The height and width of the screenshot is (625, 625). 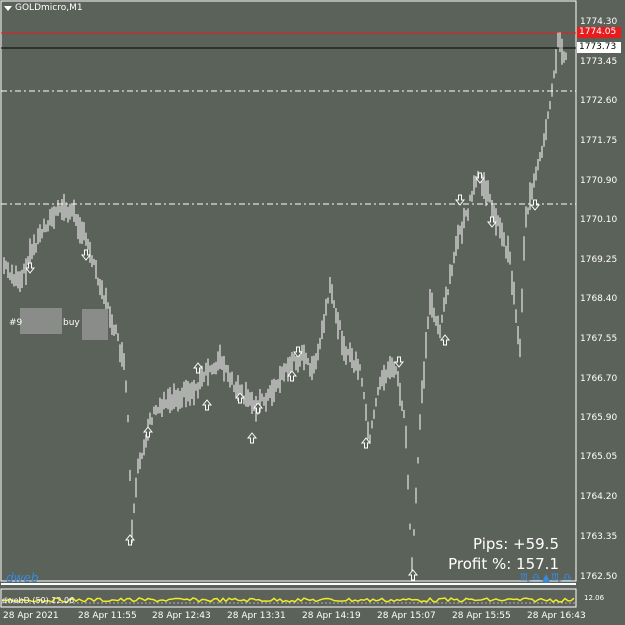 I want to click on zodiac-icons: ♏♎▲♏♎, so click(x=546, y=577).